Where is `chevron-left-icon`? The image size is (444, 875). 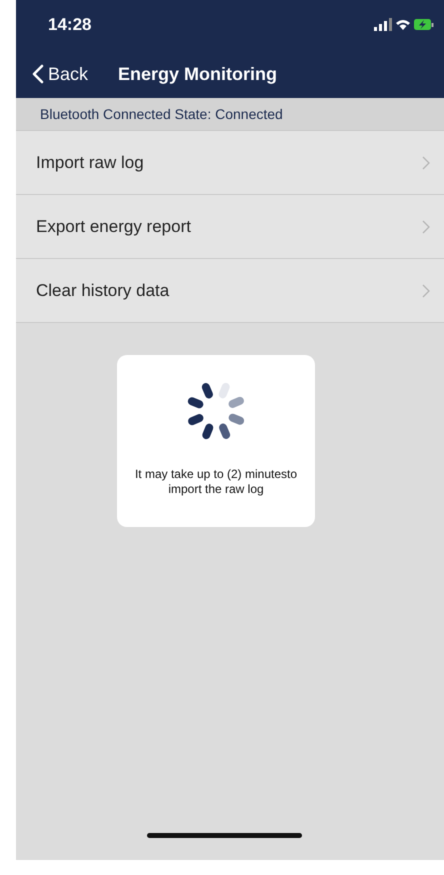 chevron-left-icon is located at coordinates (38, 74).